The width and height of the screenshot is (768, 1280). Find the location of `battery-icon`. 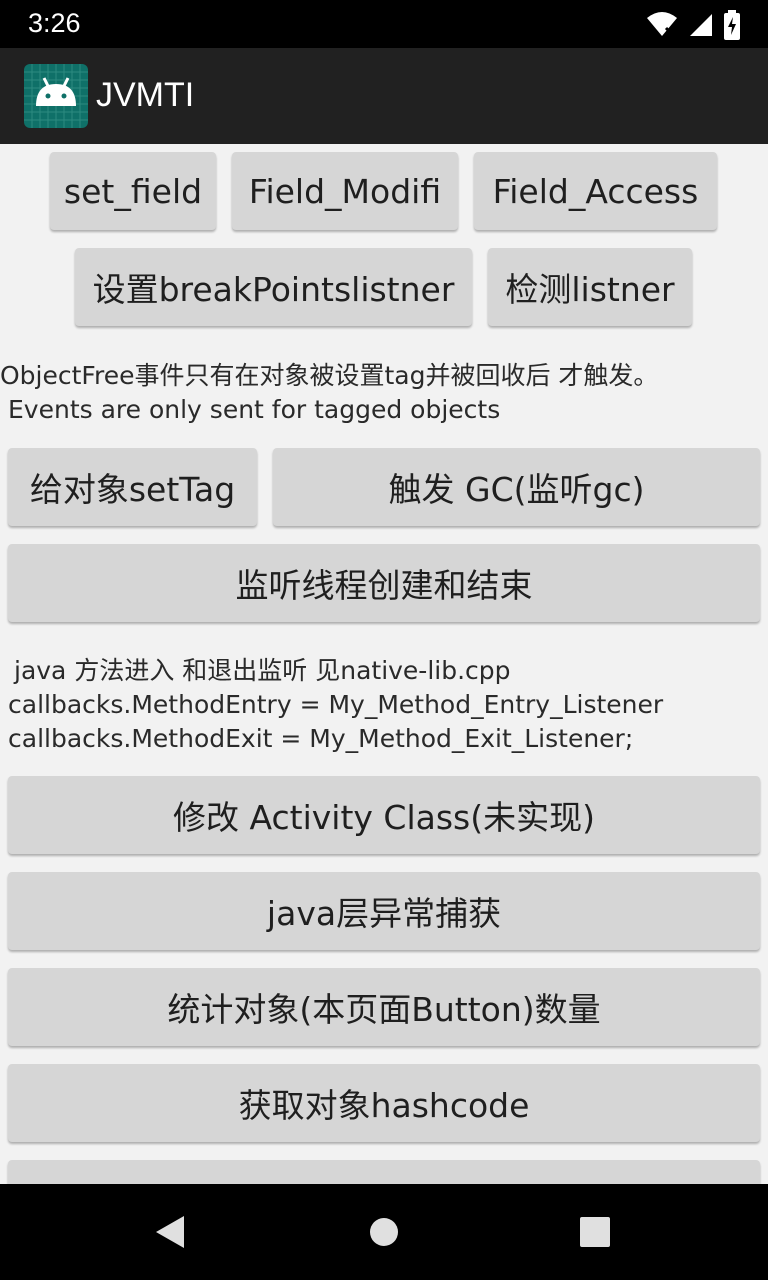

battery-icon is located at coordinates (732, 25).